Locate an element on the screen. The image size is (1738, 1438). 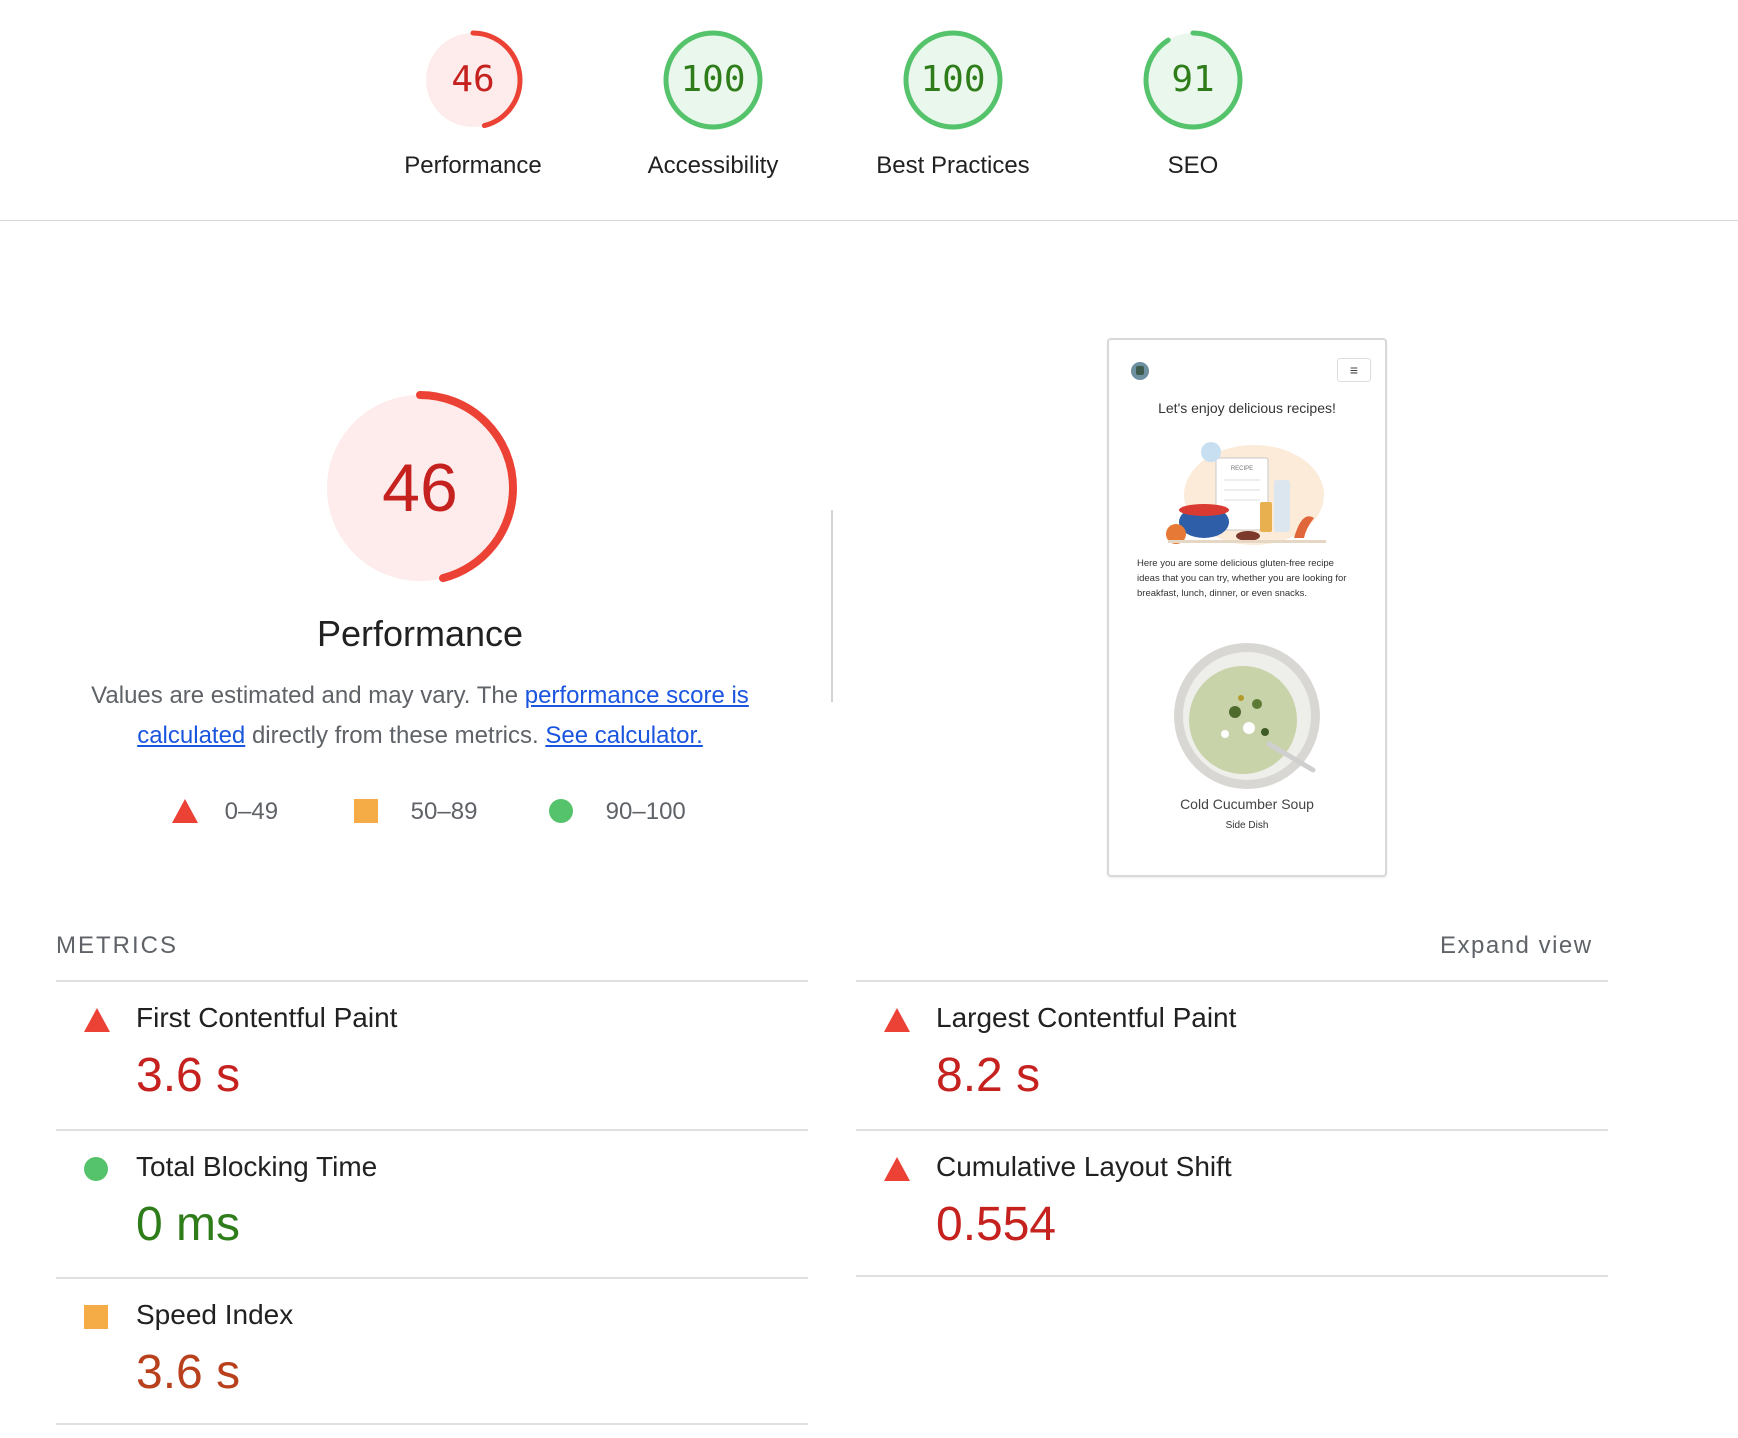
soup-image is located at coordinates (1247, 716).